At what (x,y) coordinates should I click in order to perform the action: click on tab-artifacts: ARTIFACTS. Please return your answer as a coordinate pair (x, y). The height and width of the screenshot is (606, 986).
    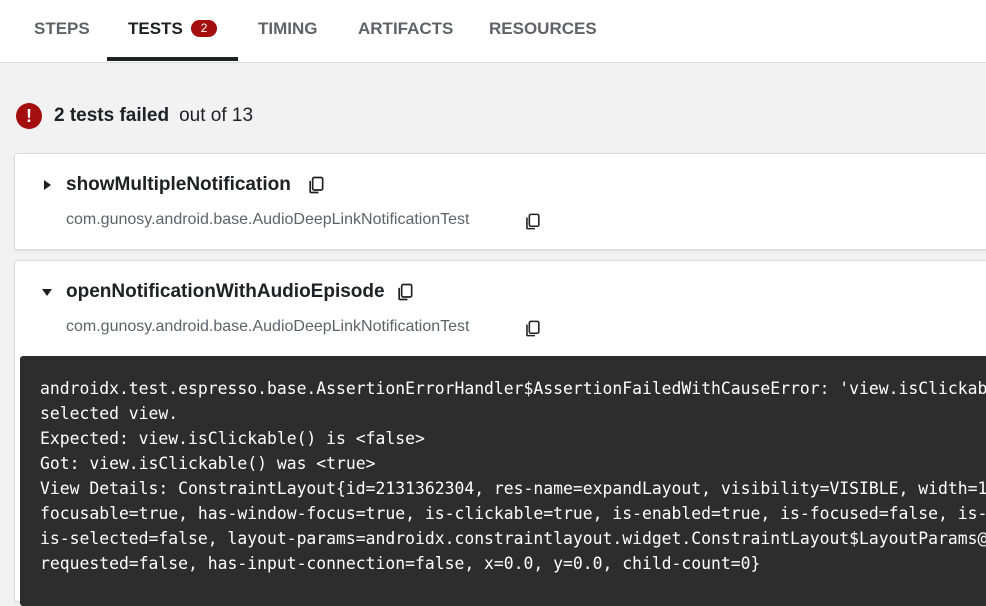
    Looking at the image, I should click on (405, 31).